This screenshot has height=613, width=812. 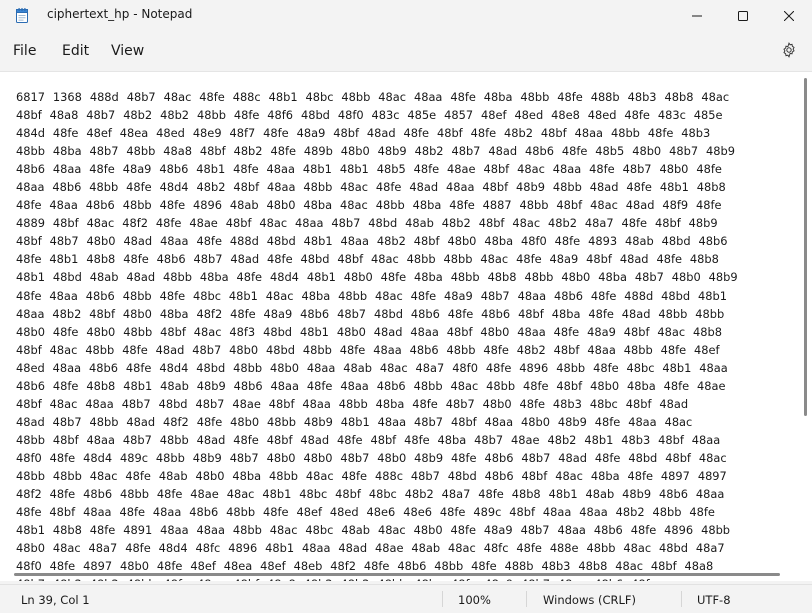 I want to click on encoding: UTF-8, so click(x=714, y=600).